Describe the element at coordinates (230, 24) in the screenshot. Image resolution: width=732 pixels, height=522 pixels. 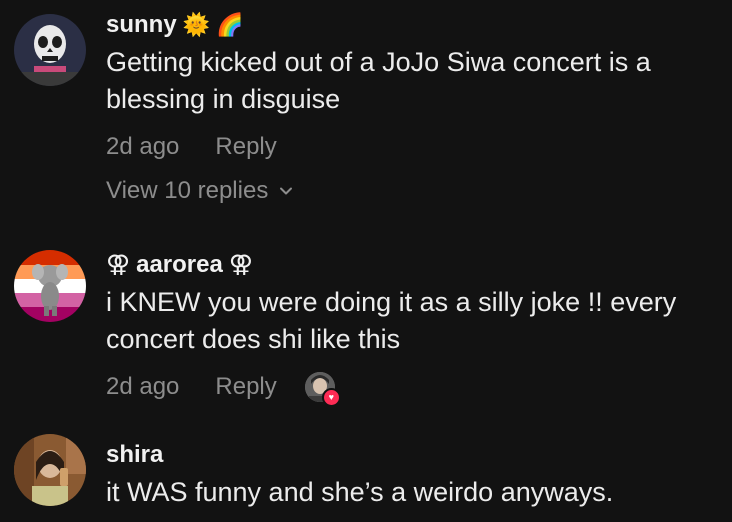
I see `rainbow-icon: 🌈` at that location.